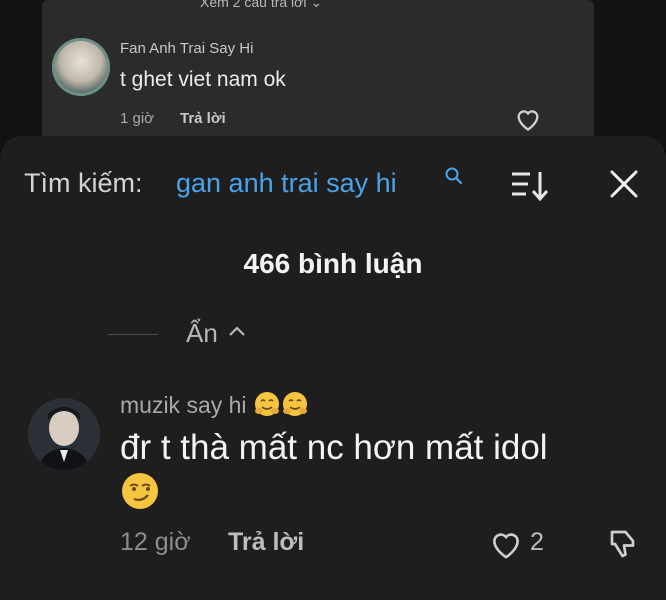 The height and width of the screenshot is (600, 666). Describe the element at coordinates (137, 118) in the screenshot. I see `background-time: 1 giờ` at that location.